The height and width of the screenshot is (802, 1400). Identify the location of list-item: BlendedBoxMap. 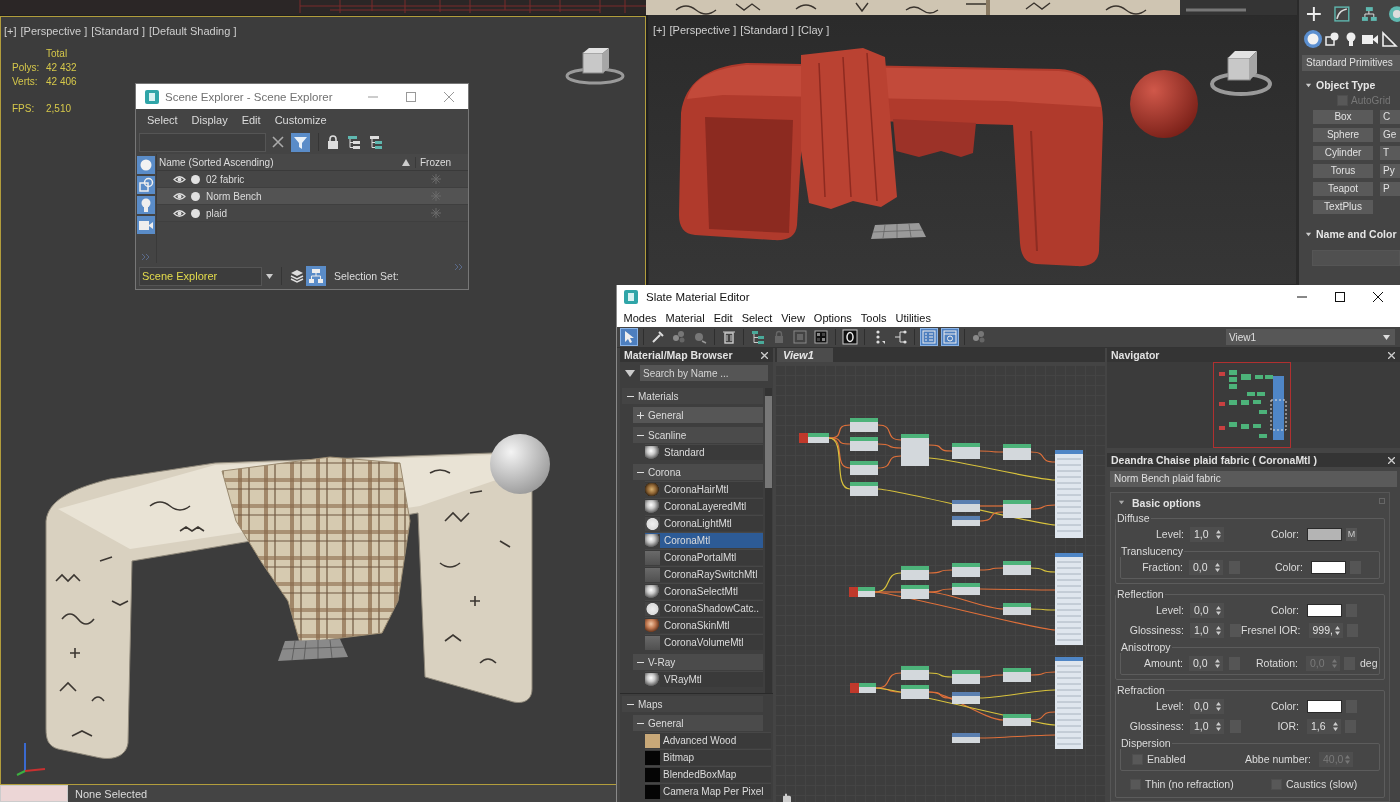
(708, 774).